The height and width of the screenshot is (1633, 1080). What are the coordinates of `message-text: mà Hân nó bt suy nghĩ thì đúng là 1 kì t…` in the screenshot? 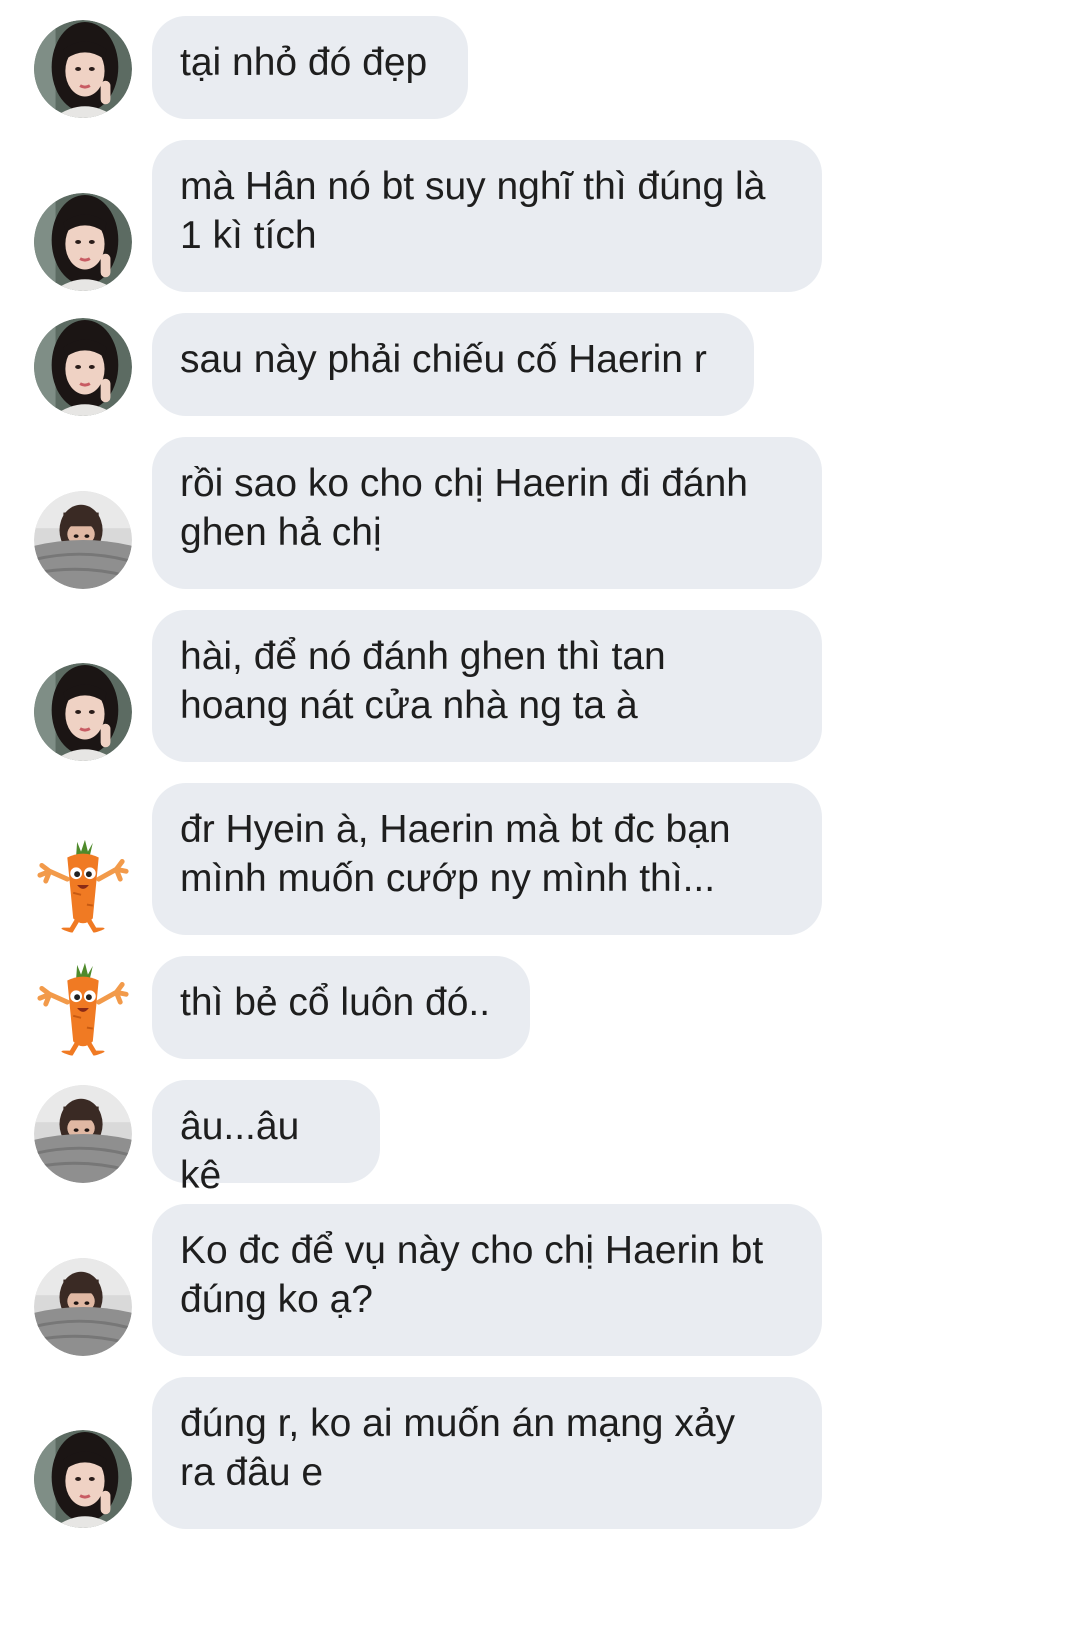 It's located at (473, 211).